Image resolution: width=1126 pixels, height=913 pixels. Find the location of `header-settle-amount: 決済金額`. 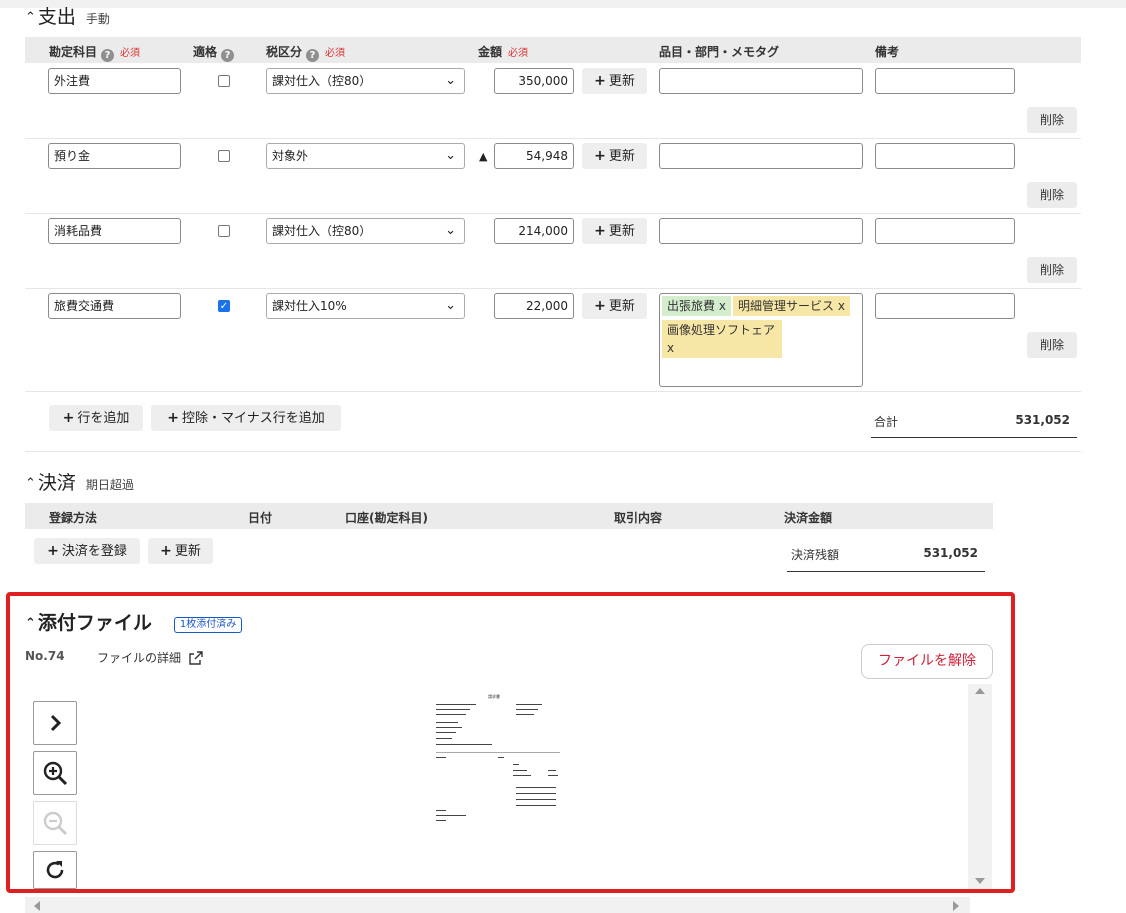

header-settle-amount: 決済金額 is located at coordinates (808, 518).